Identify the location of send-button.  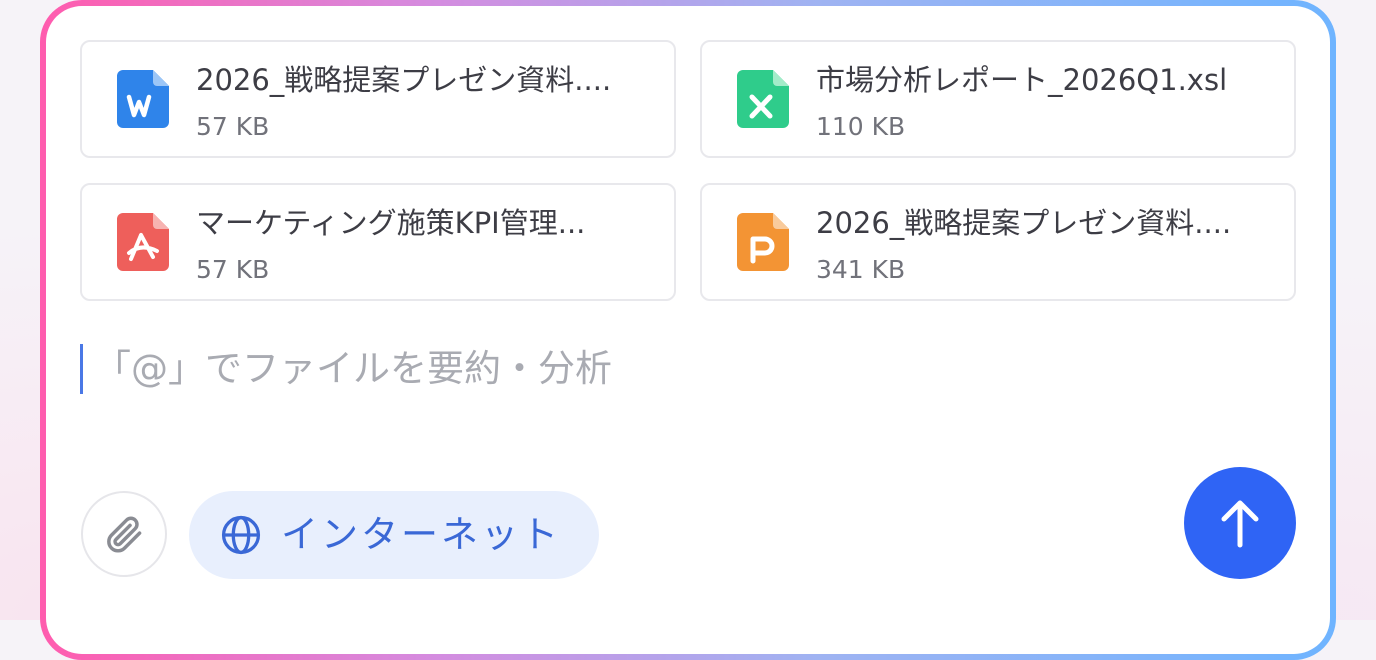
(1240, 523).